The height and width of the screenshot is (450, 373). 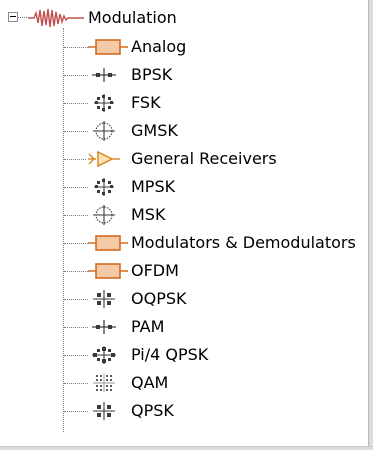 I want to click on tree-node-ofdm: OFDM, so click(x=186, y=271).